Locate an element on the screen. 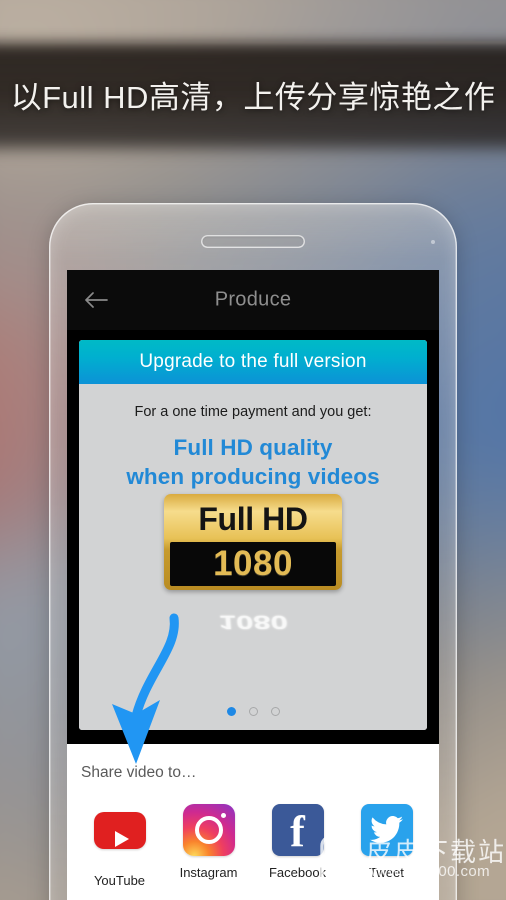 The width and height of the screenshot is (506, 900). share-target-tweet: Tweet is located at coordinates (386, 846).